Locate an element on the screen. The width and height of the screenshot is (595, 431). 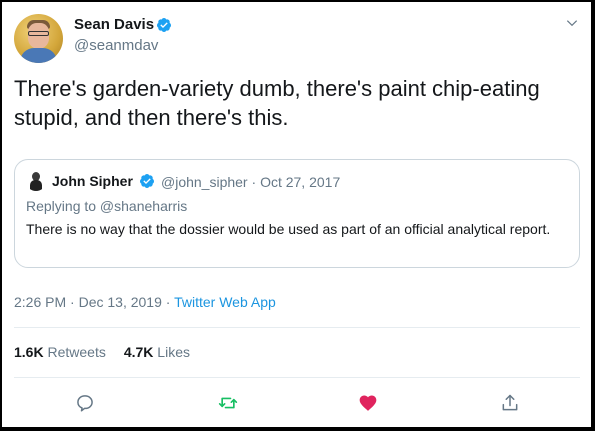
tweet-timestamp: 2:26 PM · Dec 13, 2019 · Twitter Web App is located at coordinates (145, 302).